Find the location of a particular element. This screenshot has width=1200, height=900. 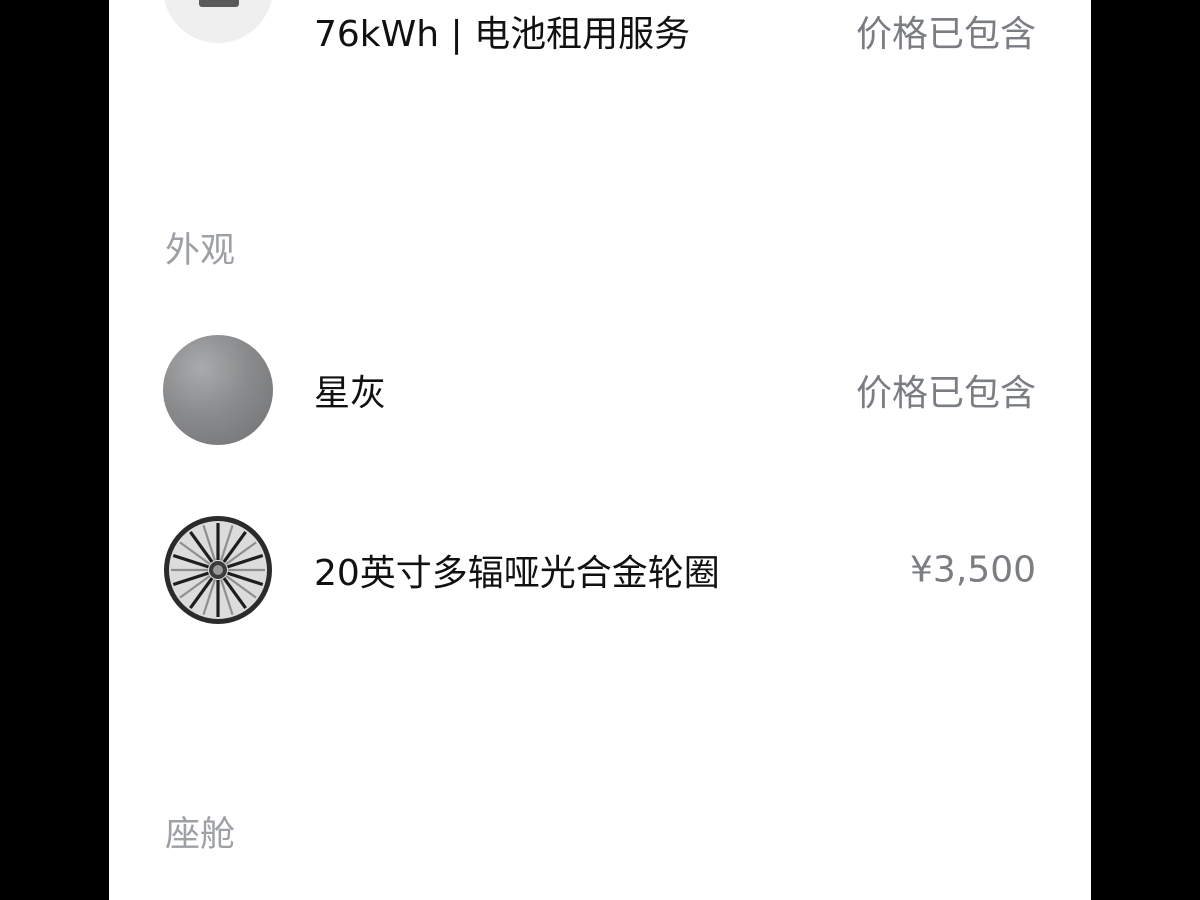

wheel-option-name: 20英寸多辐哑光合金轮圈 is located at coordinates (517, 573).